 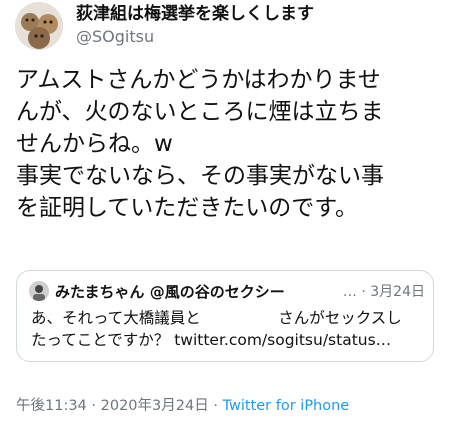 I want to click on author-handle: @SOgitsu, so click(x=115, y=37).